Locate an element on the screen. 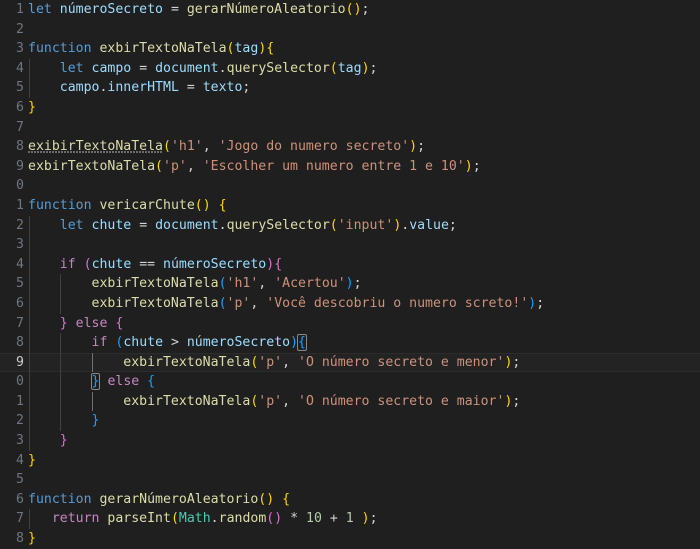 The width and height of the screenshot is (700, 549). code-line: 2 } is located at coordinates (350, 421).